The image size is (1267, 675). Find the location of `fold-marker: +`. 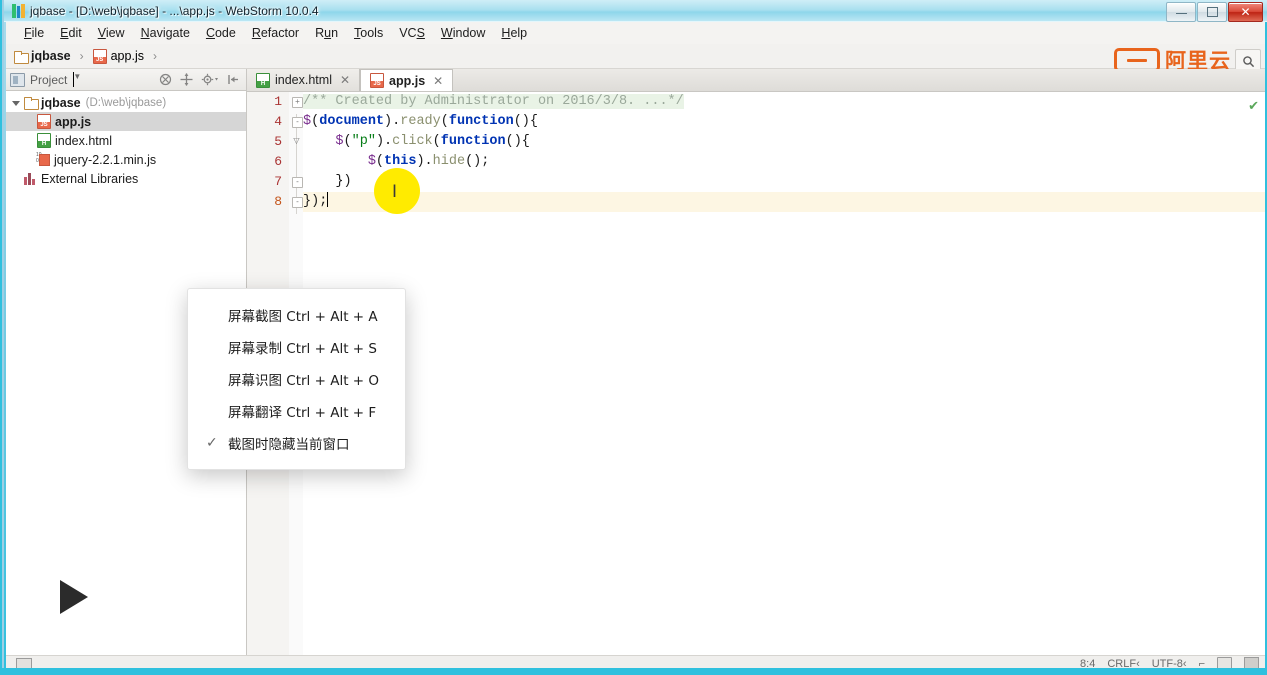

fold-marker: + is located at coordinates (297, 102).